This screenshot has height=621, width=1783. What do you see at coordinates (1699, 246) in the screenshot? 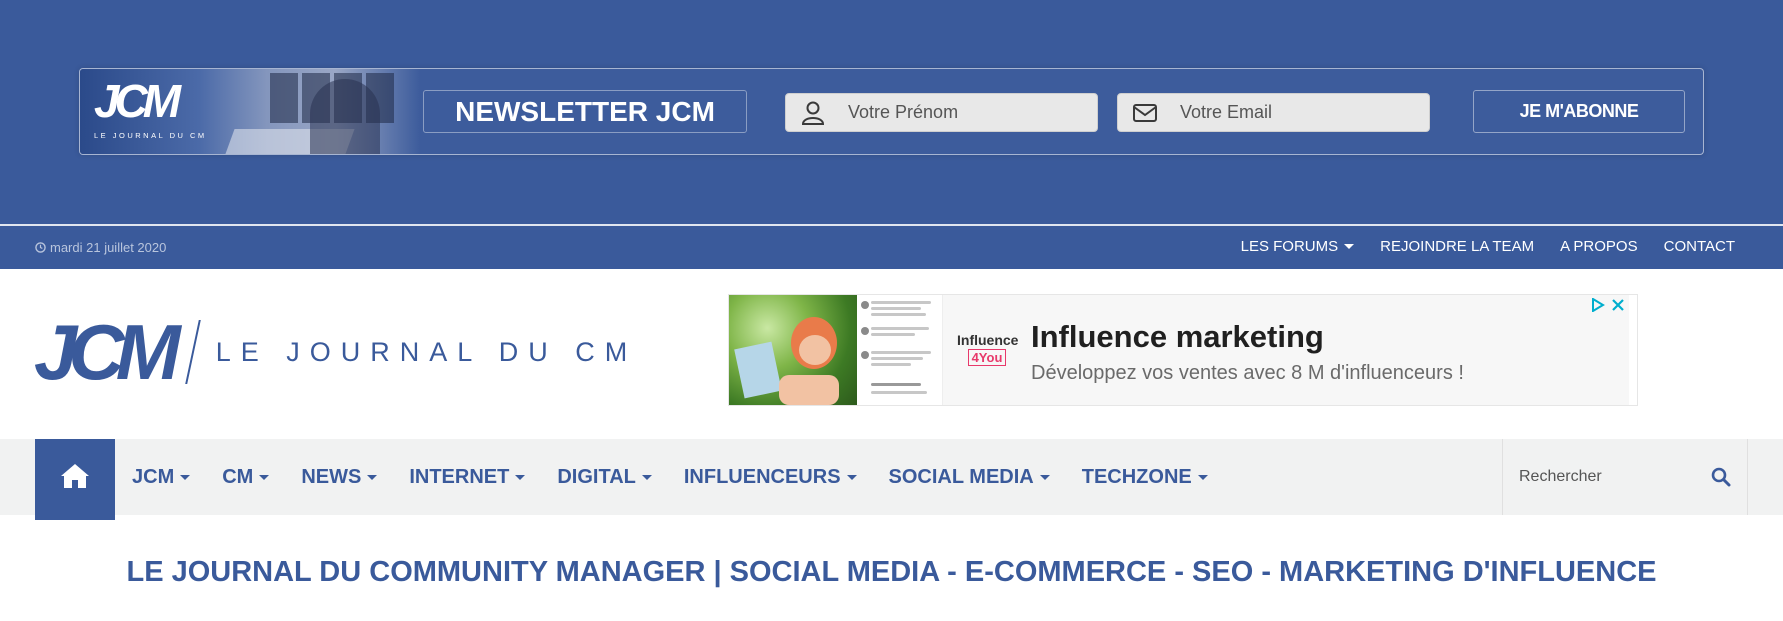
I see `top-link-contact: CONTACT` at bounding box center [1699, 246].